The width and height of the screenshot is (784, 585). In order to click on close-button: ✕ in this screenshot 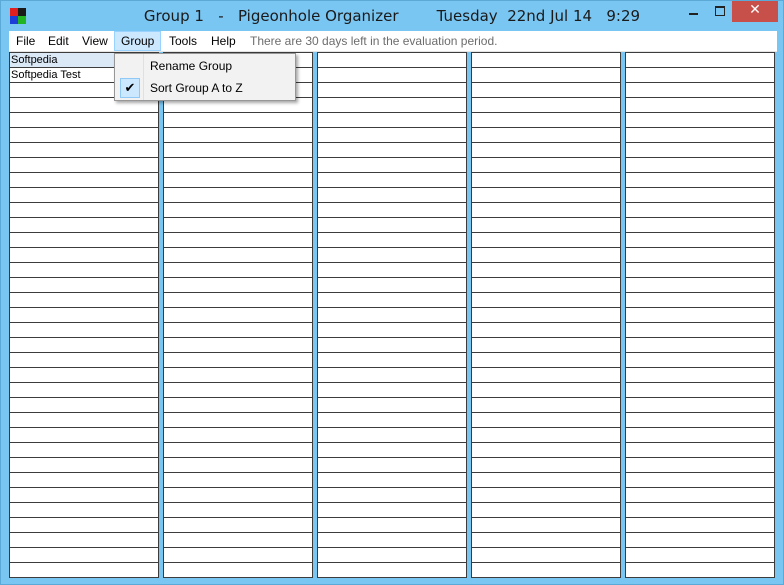, I will do `click(755, 11)`.